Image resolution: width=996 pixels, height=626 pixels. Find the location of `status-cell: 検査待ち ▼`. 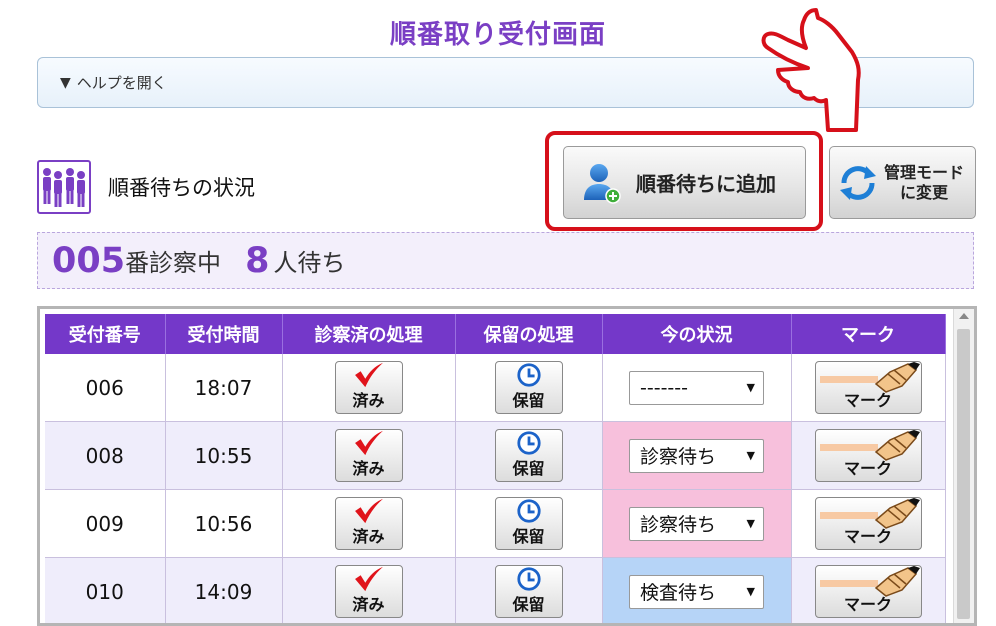

status-cell: 検査待ち ▼ is located at coordinates (697, 590).